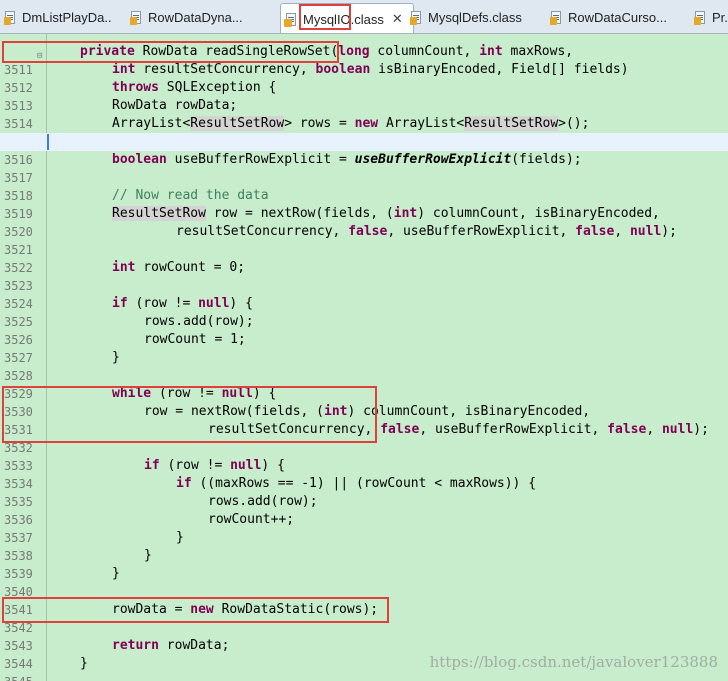 This screenshot has height=681, width=728. I want to click on text-cursor, so click(48, 142).